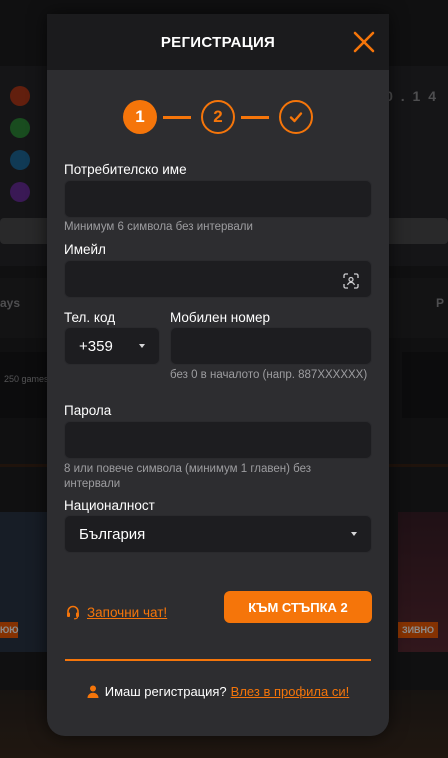  Describe the element at coordinates (140, 117) in the screenshot. I see `step-1: 1` at that location.